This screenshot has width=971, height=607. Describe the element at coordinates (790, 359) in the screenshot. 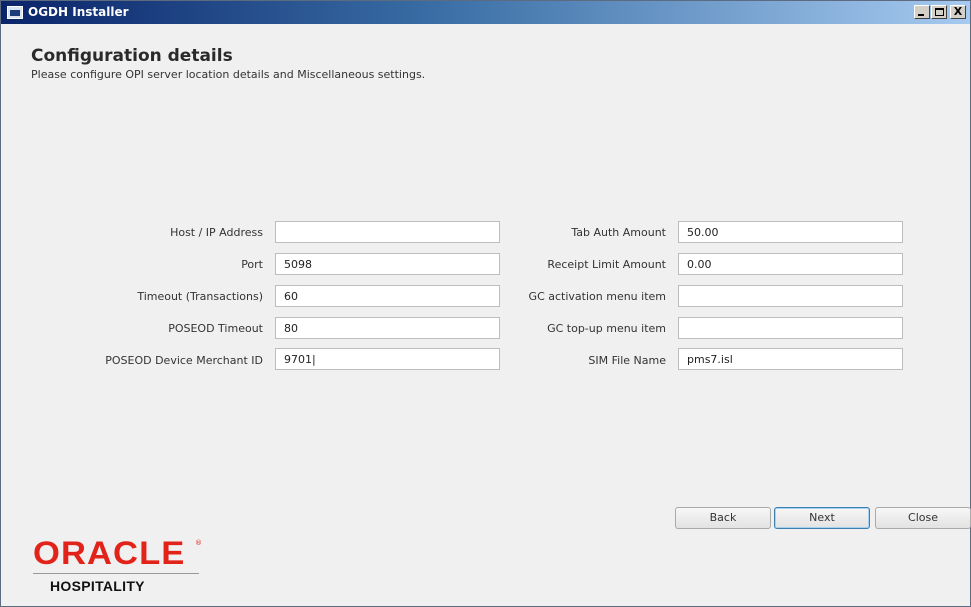

I see `sim-file-name-input` at that location.